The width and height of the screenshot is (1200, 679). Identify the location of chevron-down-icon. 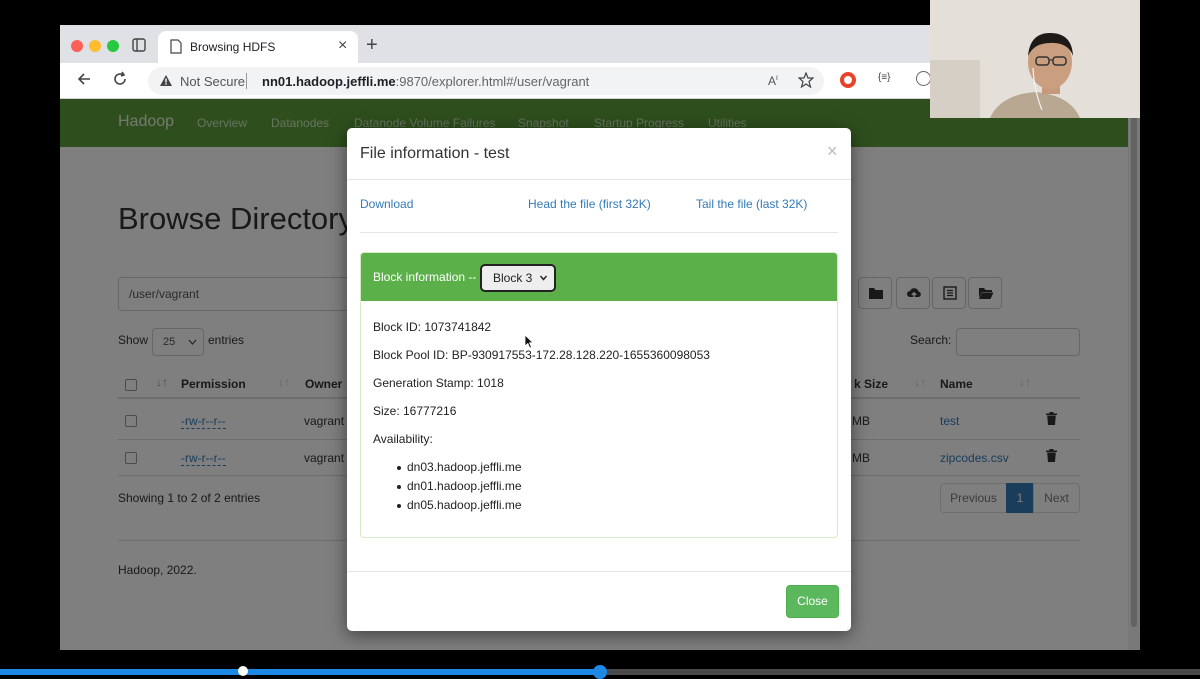
(543, 278).